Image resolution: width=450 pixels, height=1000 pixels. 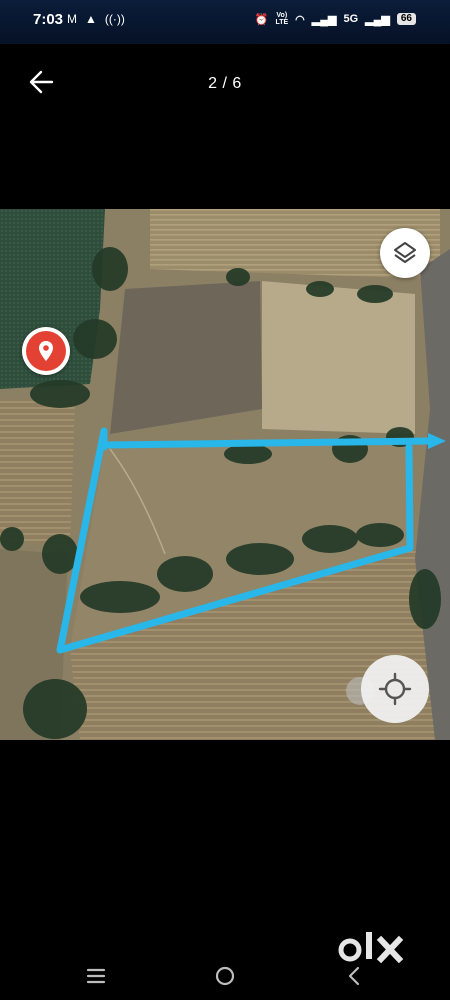 I want to click on system-icons: ⏰ Vo) LTE ◠ ▂▄▆ 5G ▂▄▆ 66, so click(x=335, y=19).